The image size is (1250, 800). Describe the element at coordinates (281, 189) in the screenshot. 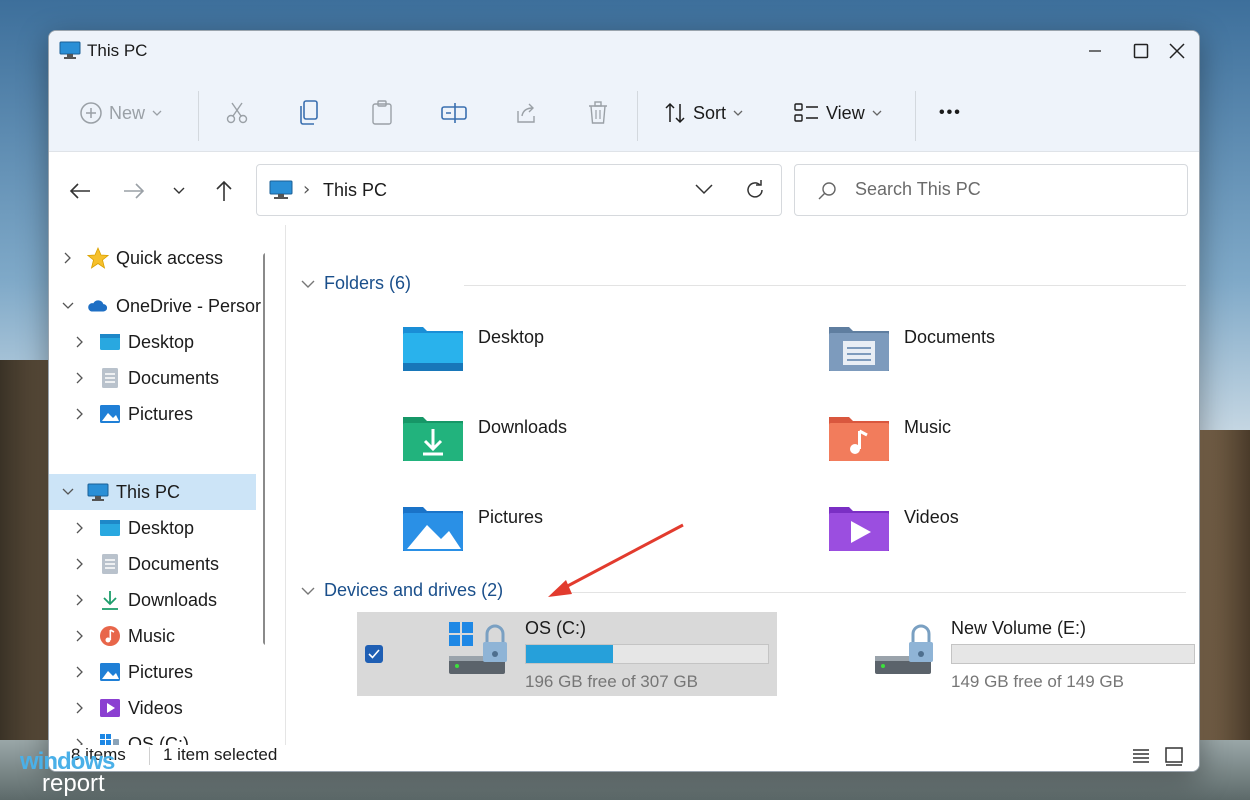

I see `this-pc-icon` at that location.